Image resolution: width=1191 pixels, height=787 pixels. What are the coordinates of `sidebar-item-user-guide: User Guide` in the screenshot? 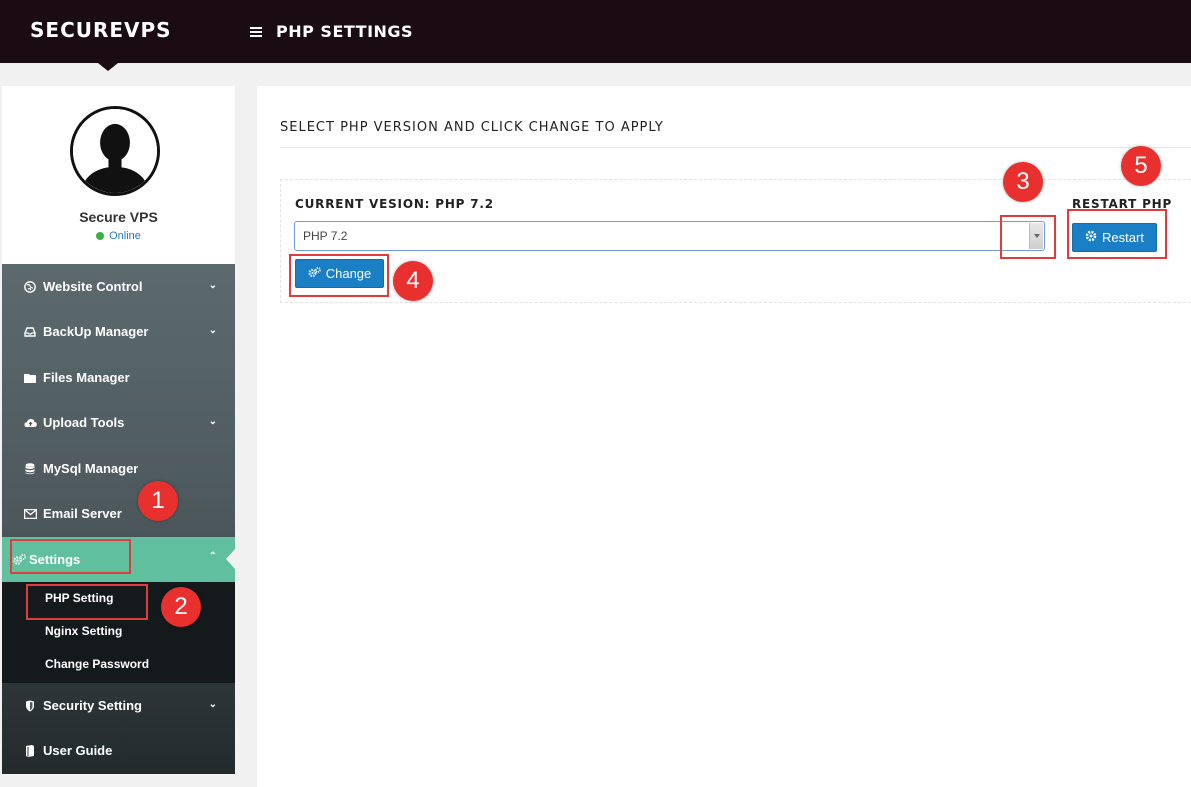 It's located at (118, 750).